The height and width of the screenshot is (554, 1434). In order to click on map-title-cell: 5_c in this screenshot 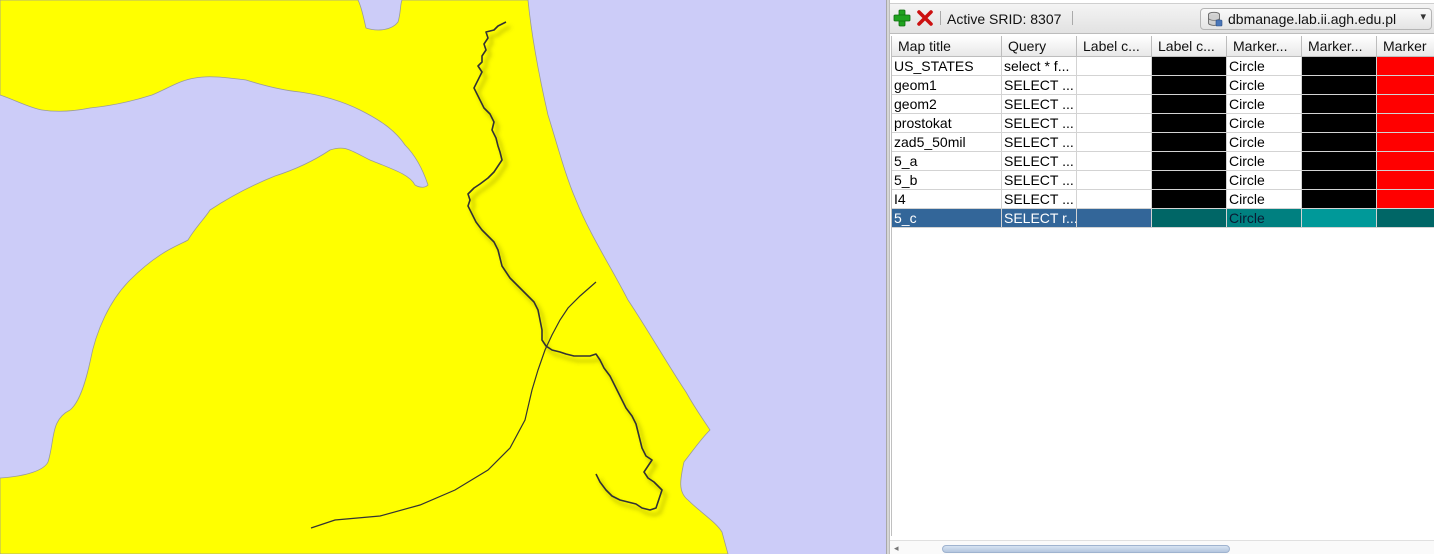, I will do `click(947, 218)`.